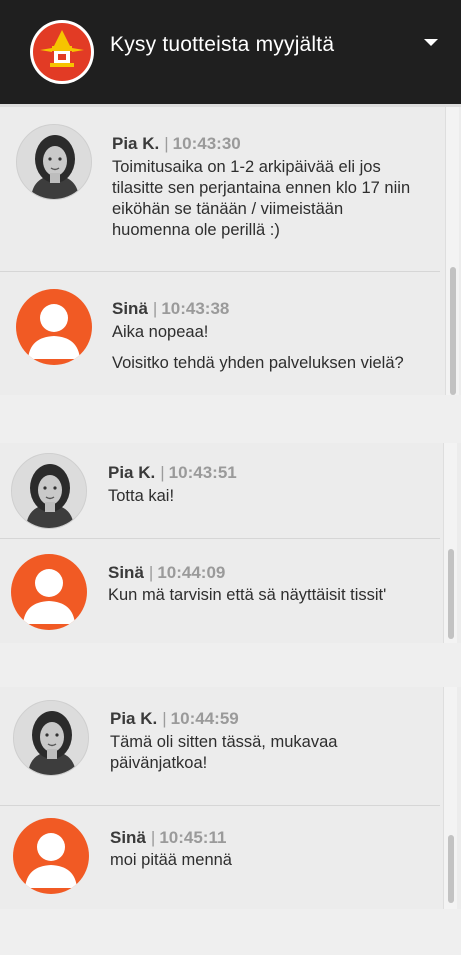 The height and width of the screenshot is (955, 461). I want to click on message-time: 10:43:30, so click(206, 143).